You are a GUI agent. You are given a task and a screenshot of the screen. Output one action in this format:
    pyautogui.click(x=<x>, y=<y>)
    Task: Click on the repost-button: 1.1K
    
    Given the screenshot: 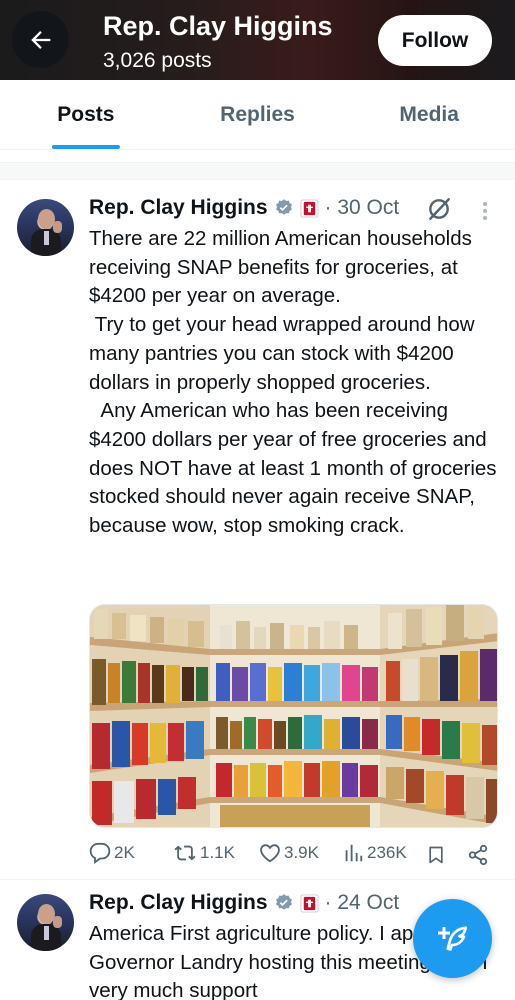 What is the action you would take?
    pyautogui.click(x=204, y=853)
    